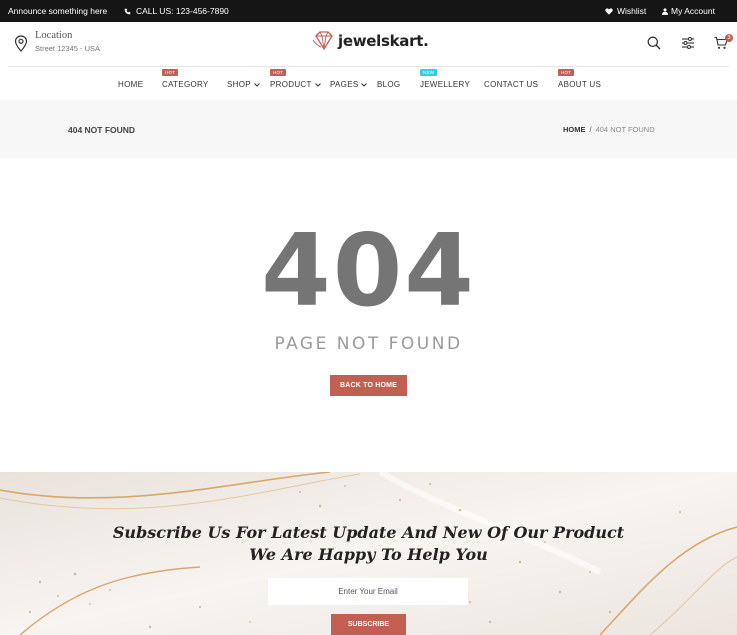  I want to click on nav-item-label: JEWELLERY, so click(445, 84).